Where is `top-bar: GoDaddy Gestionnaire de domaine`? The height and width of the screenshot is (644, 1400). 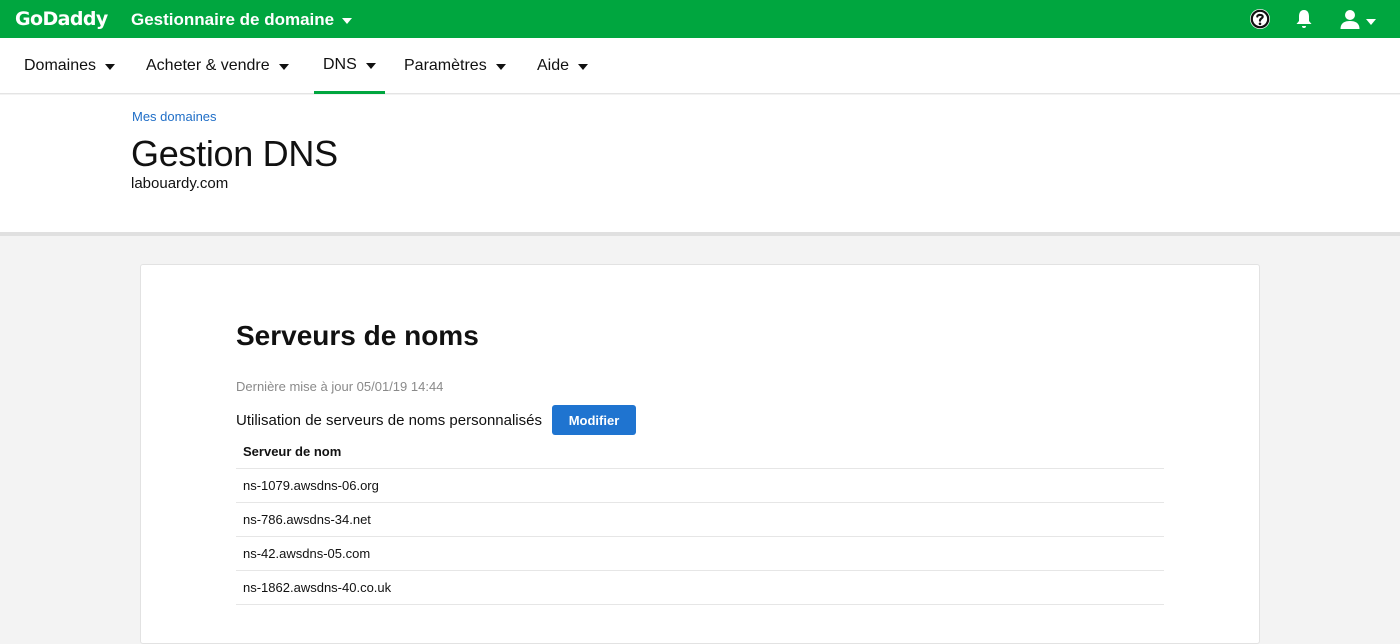 top-bar: GoDaddy Gestionnaire de domaine is located at coordinates (700, 19).